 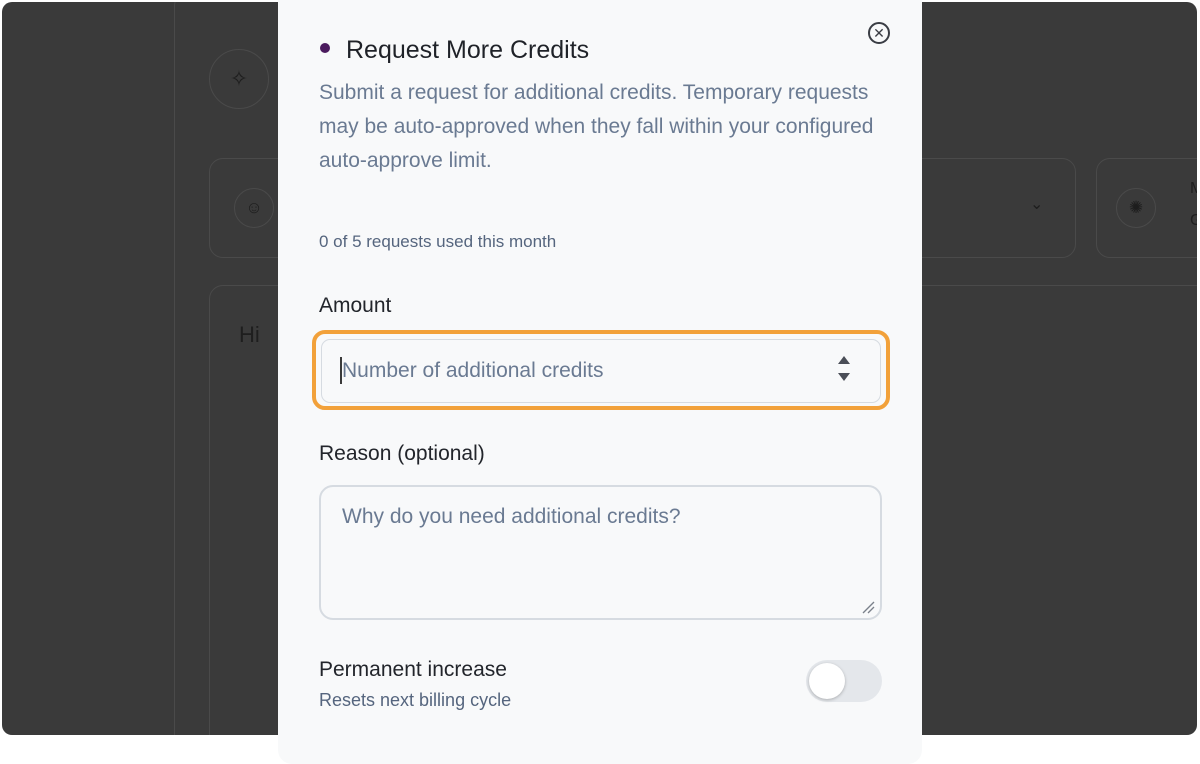 I want to click on usage-counter: 0 of 5 requests used this month, so click(x=438, y=241).